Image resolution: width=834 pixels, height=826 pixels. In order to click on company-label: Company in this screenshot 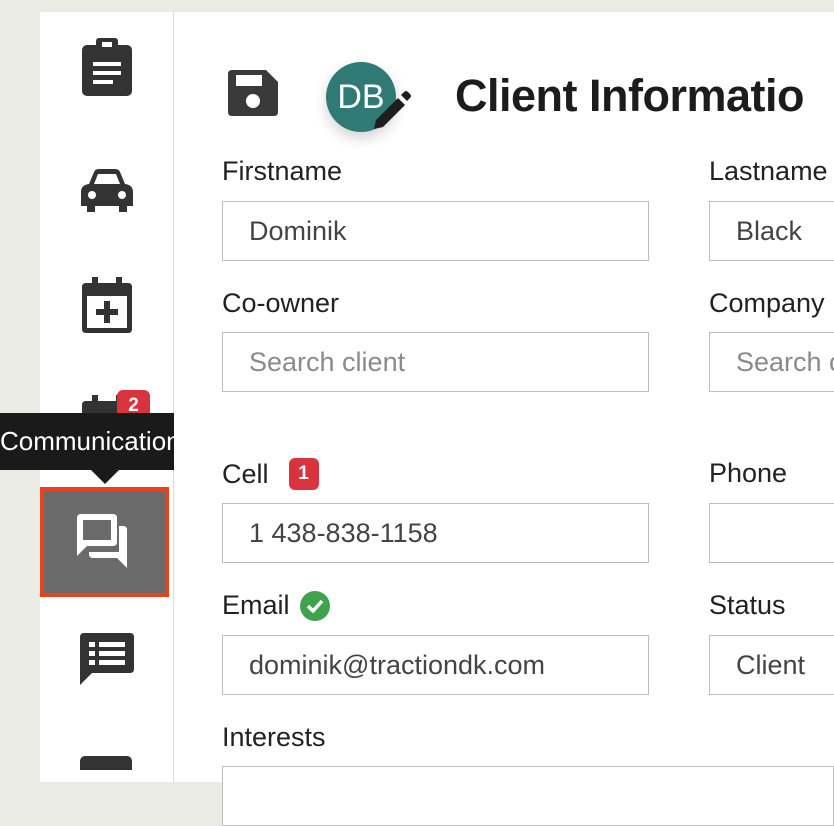, I will do `click(767, 303)`.